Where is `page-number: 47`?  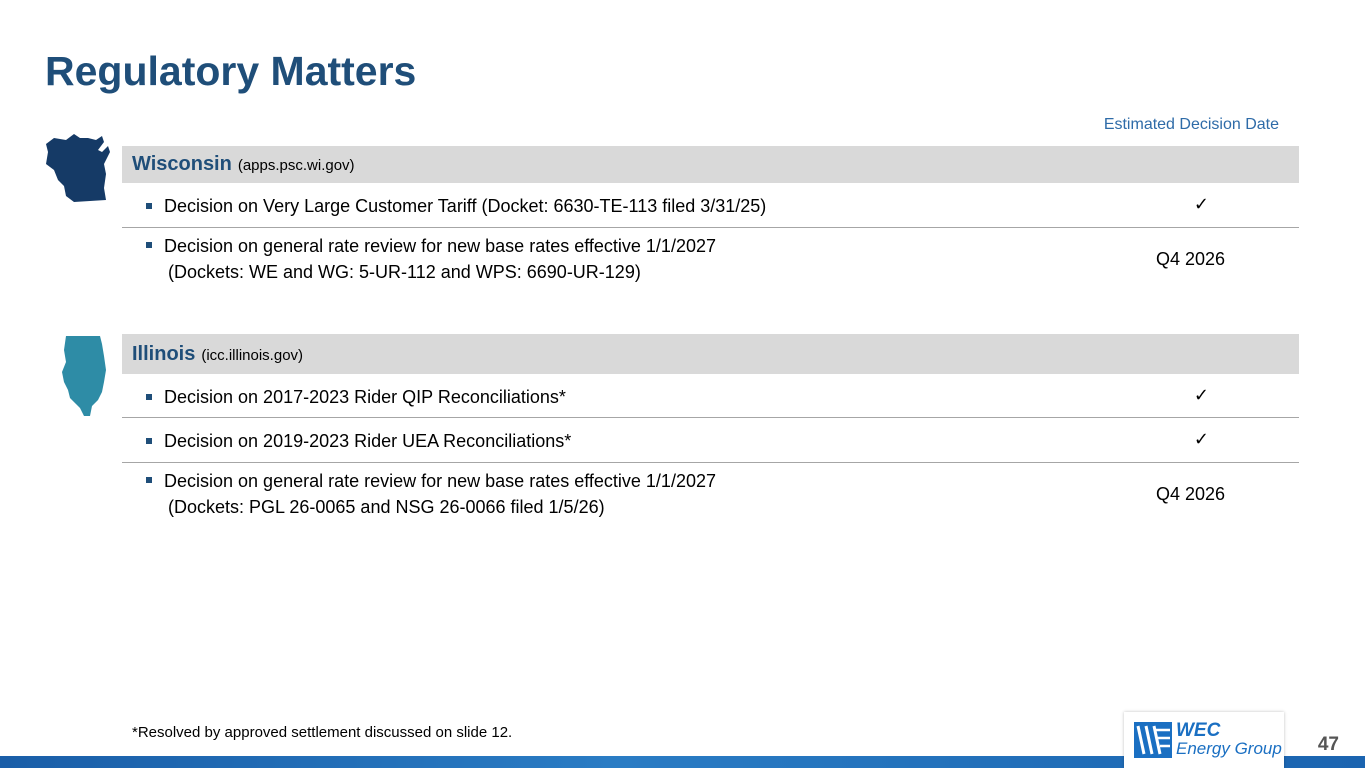
page-number: 47 is located at coordinates (1328, 744).